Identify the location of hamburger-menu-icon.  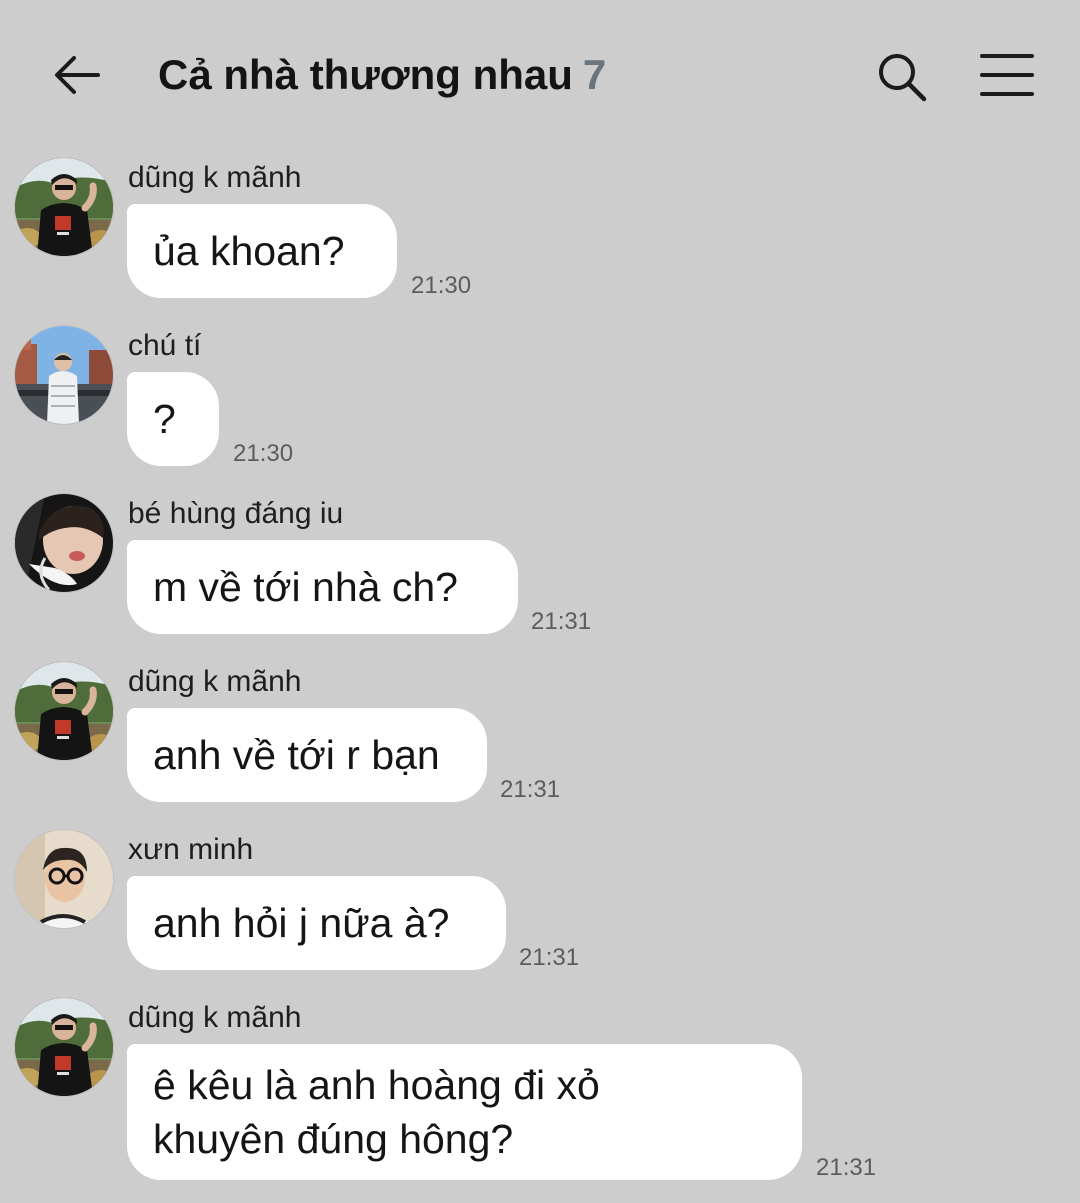
(1007, 75).